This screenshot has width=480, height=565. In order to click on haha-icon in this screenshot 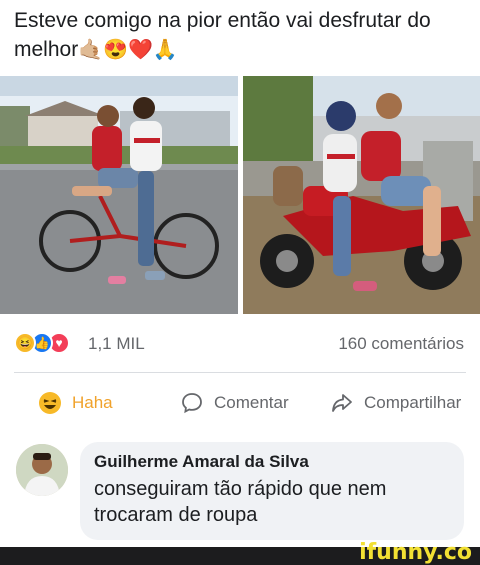, I will do `click(50, 403)`.